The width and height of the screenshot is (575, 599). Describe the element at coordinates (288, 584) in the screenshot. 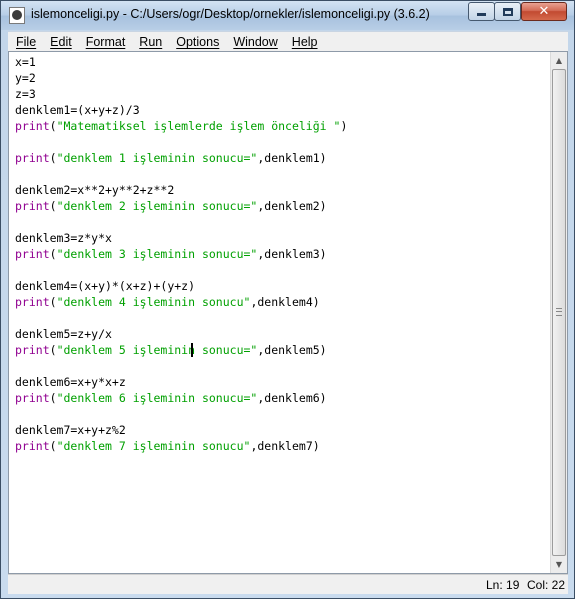

I see `status-bar: Ln: 19 Col: 22` at that location.